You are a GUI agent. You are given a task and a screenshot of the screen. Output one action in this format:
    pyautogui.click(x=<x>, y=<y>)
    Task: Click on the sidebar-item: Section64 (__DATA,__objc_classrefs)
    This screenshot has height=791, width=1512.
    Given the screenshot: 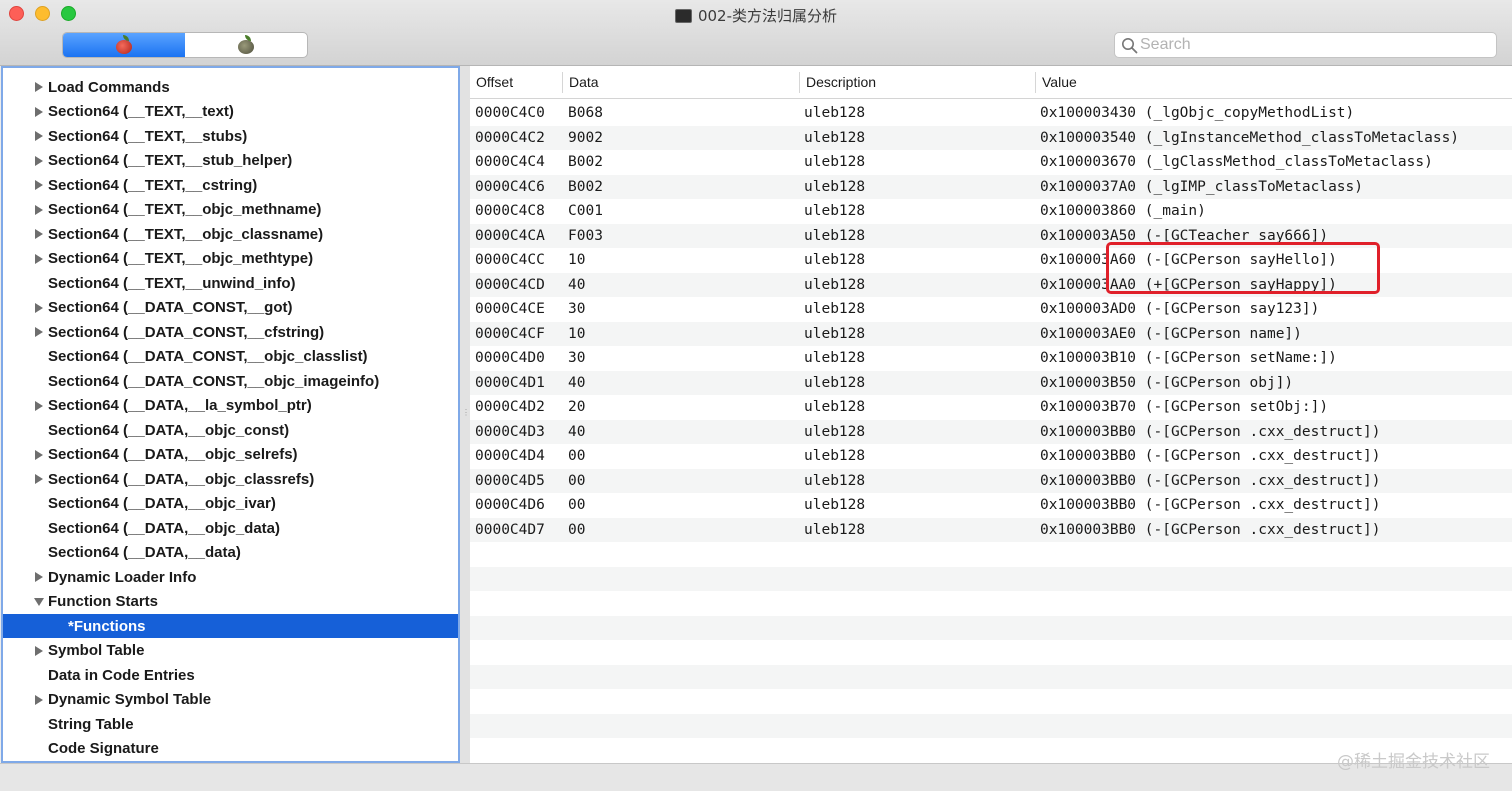 What is the action you would take?
    pyautogui.click(x=230, y=479)
    